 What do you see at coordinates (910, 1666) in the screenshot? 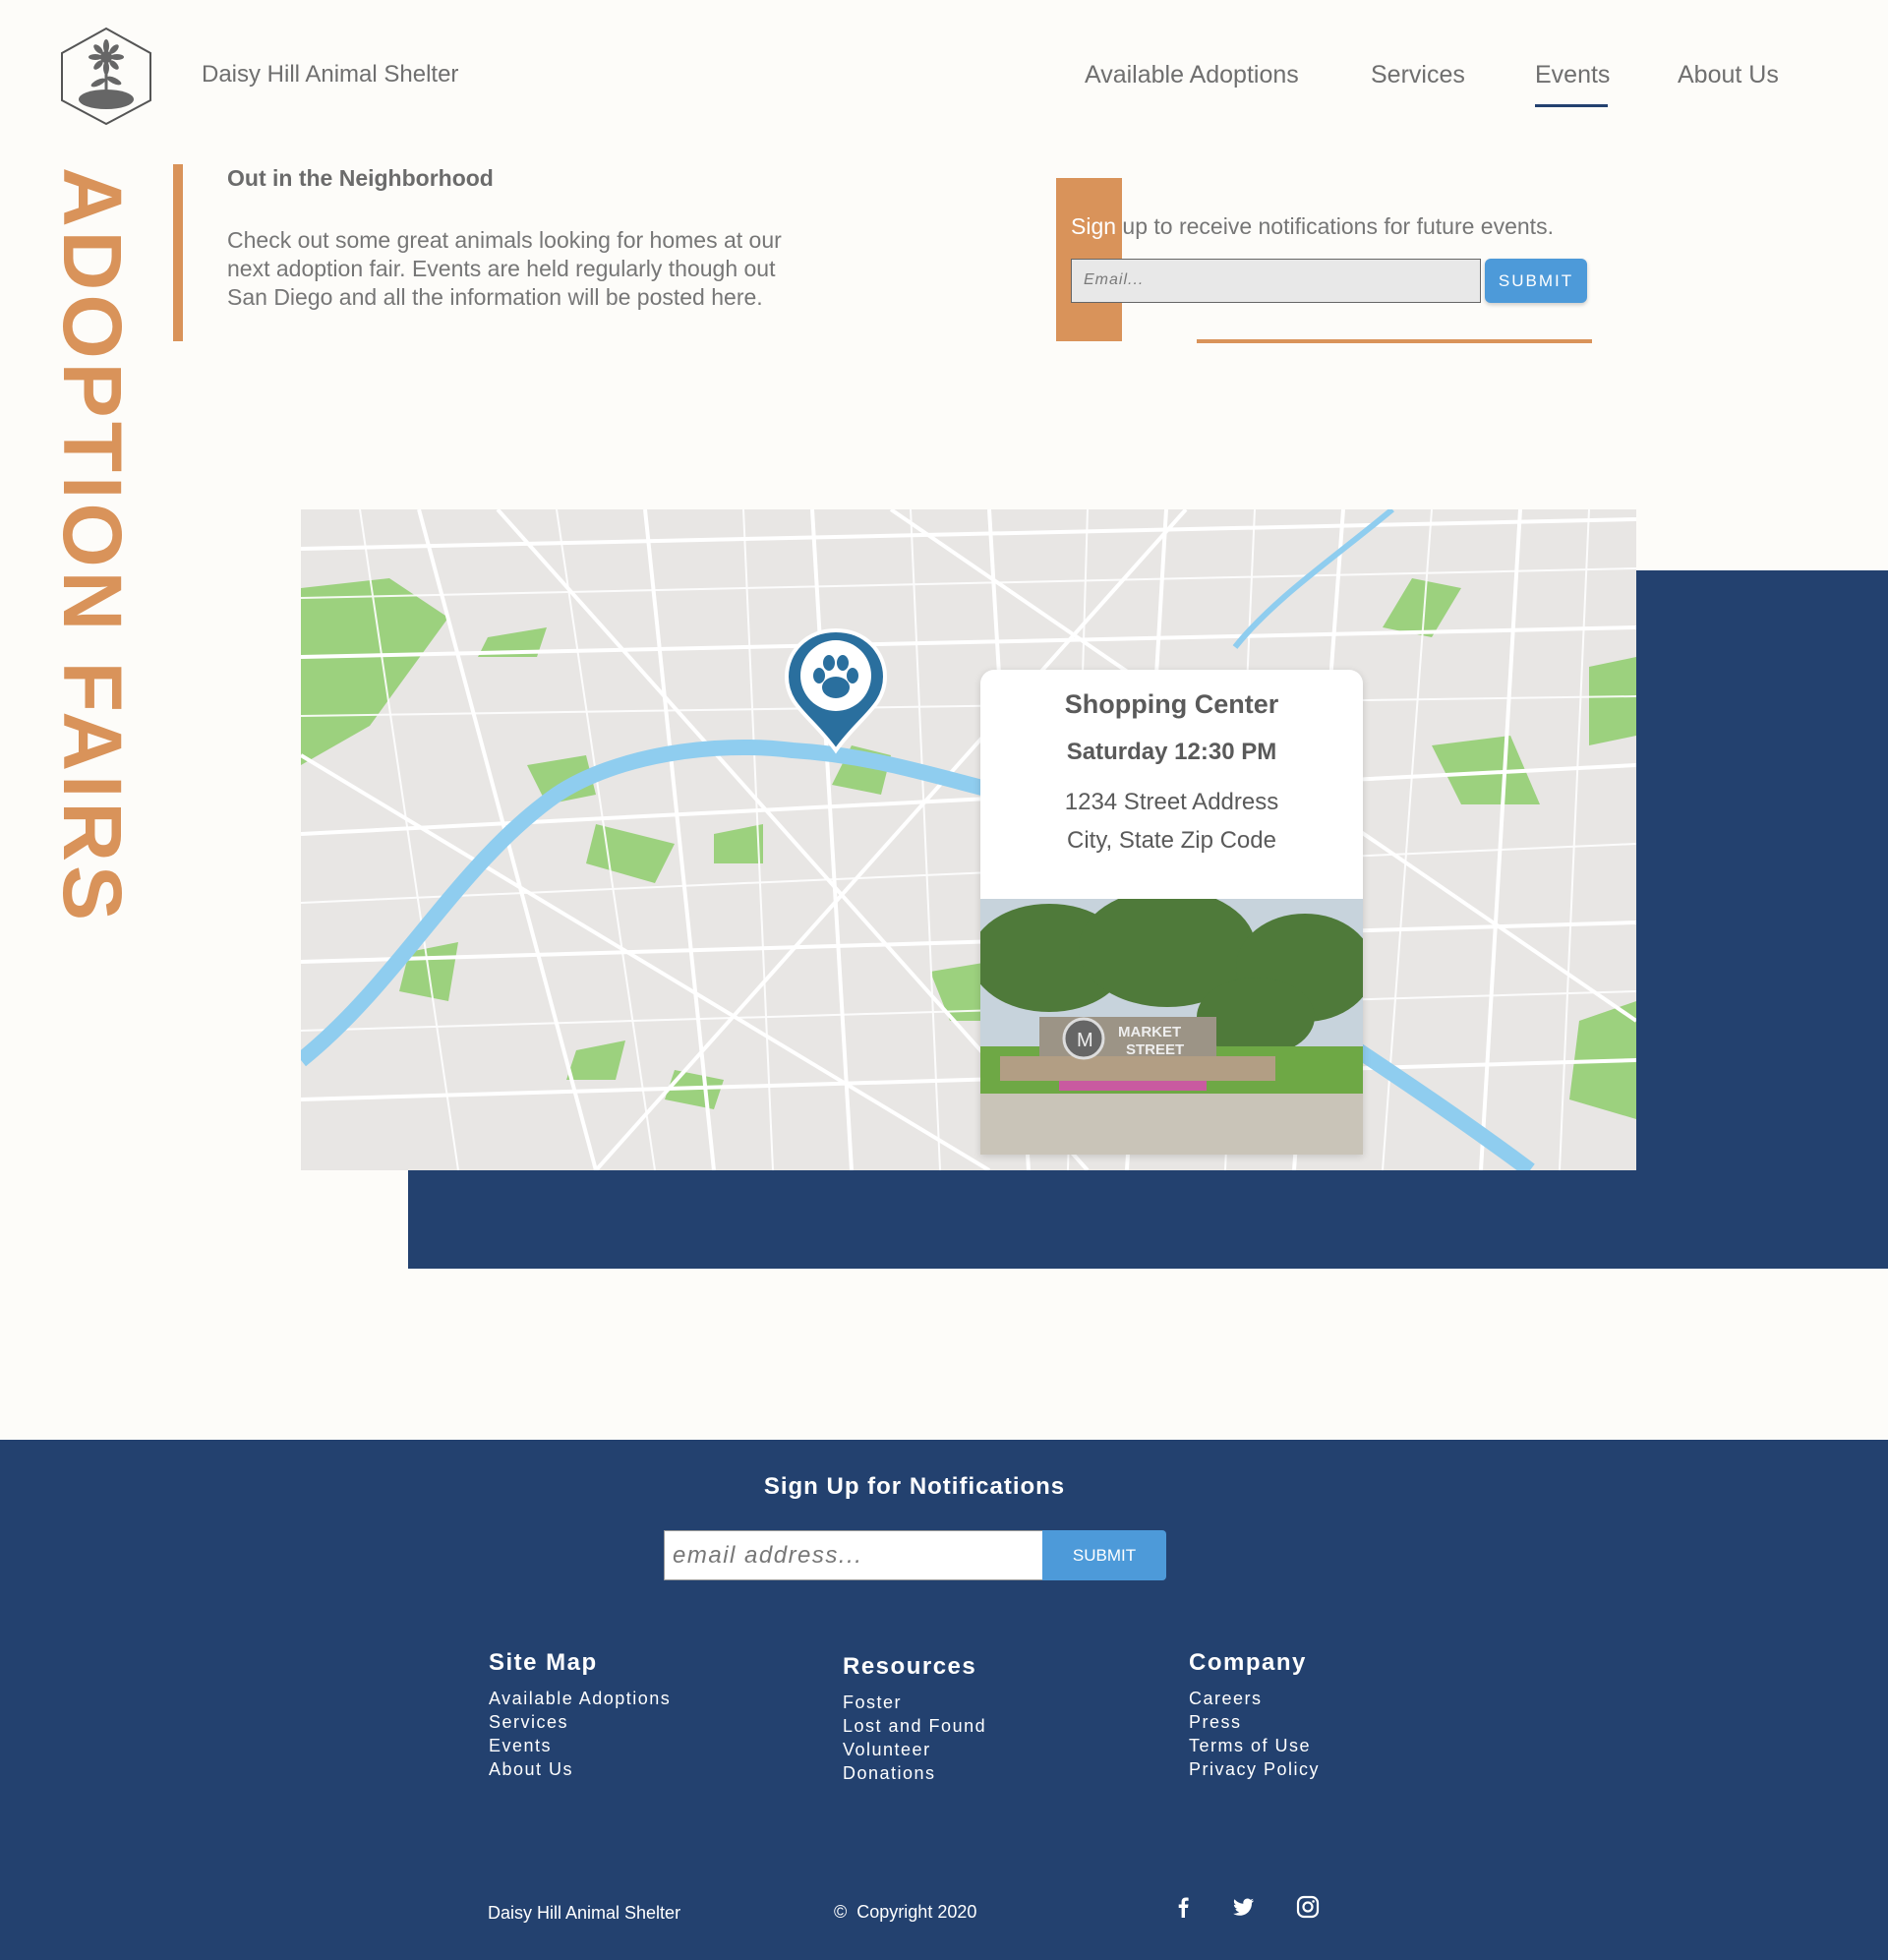
I see `footer-col-heading: Resources` at bounding box center [910, 1666].